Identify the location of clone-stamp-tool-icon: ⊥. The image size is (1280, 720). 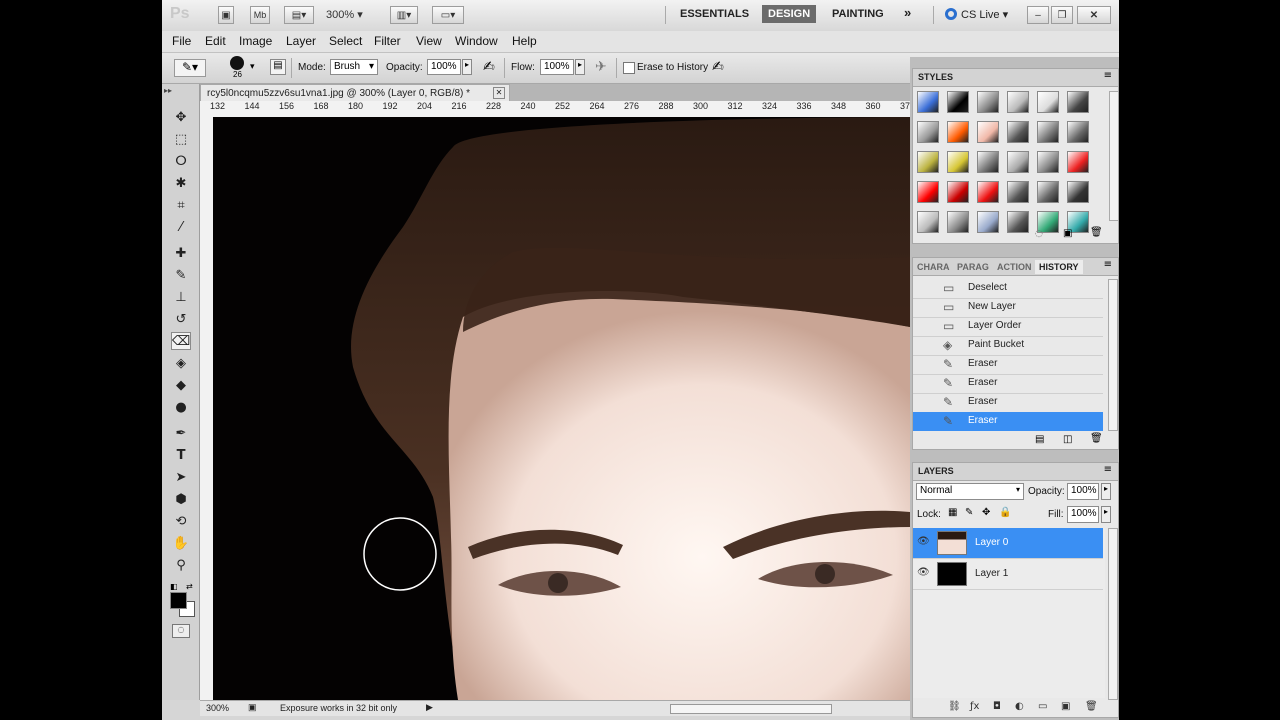
(181, 297).